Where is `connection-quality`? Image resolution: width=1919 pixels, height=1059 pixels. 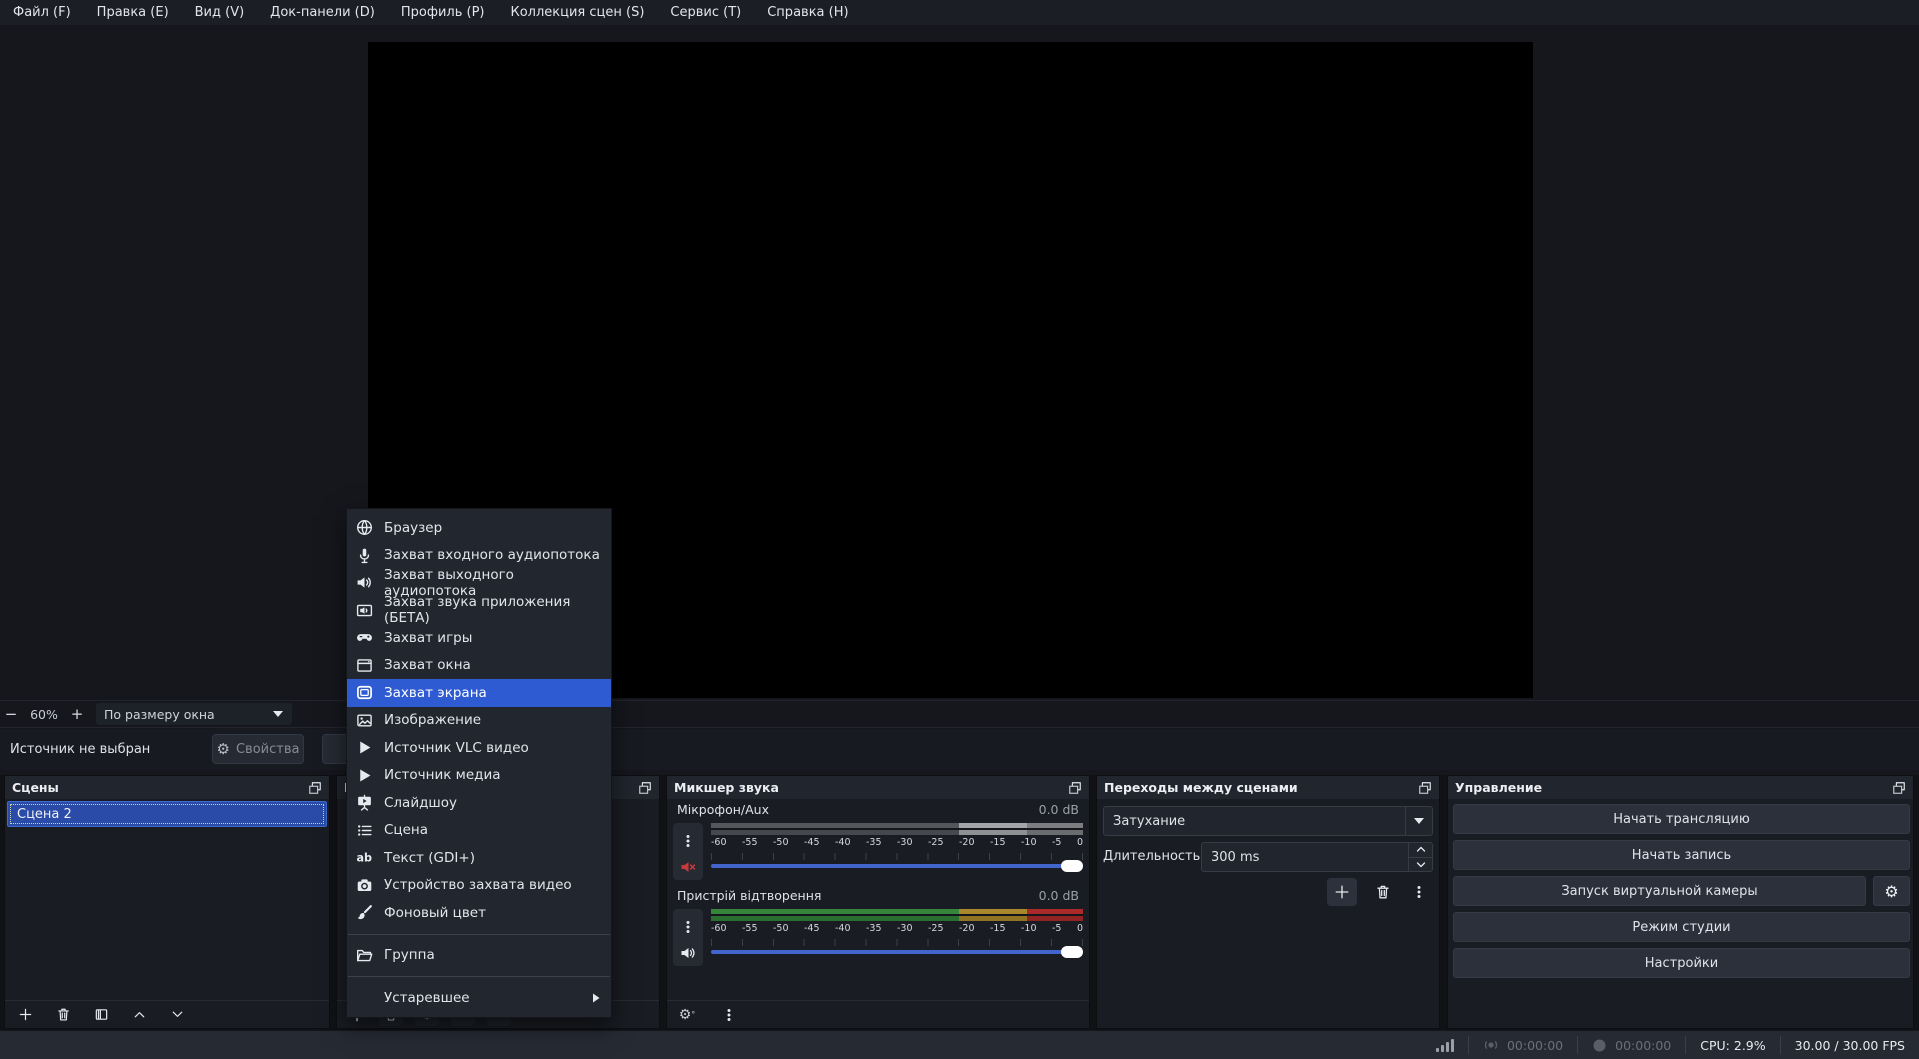 connection-quality is located at coordinates (1445, 1045).